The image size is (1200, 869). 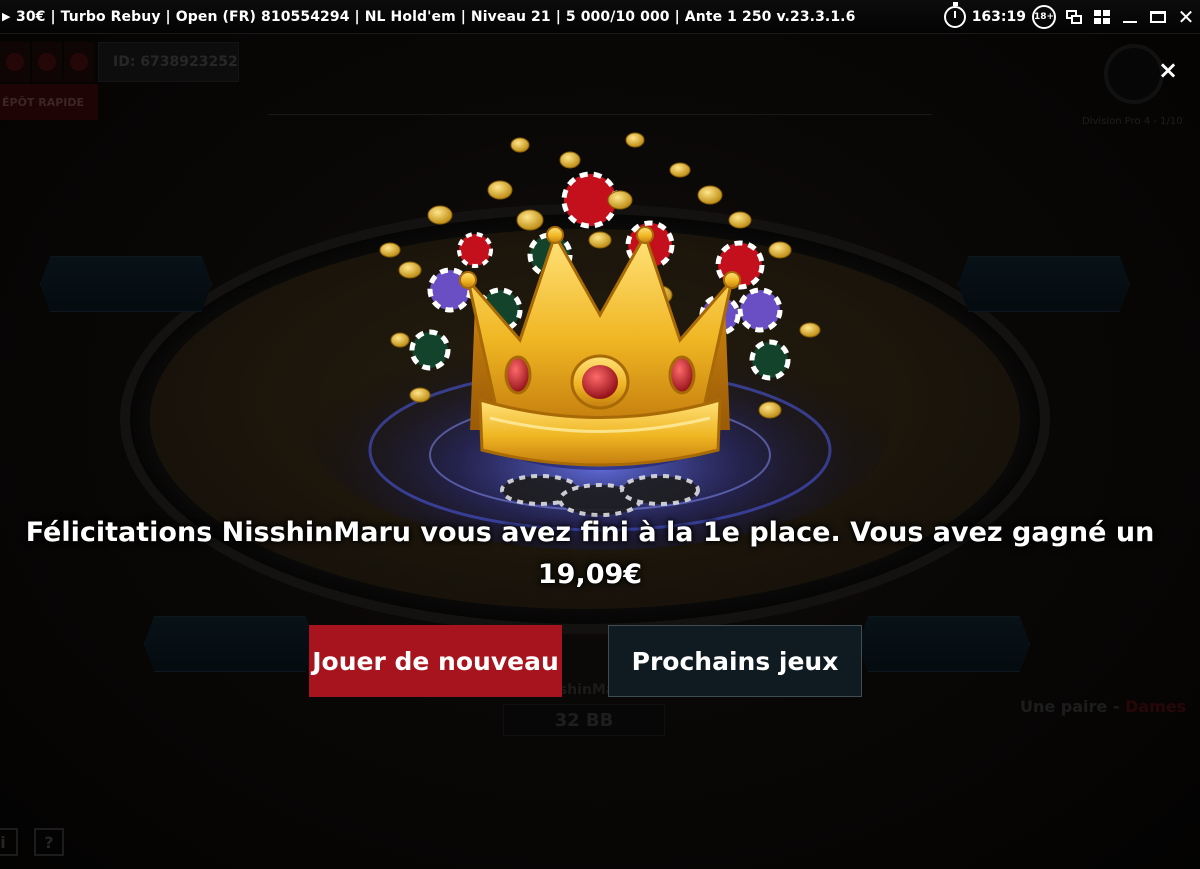 What do you see at coordinates (954, 15) in the screenshot?
I see `timer-icon` at bounding box center [954, 15].